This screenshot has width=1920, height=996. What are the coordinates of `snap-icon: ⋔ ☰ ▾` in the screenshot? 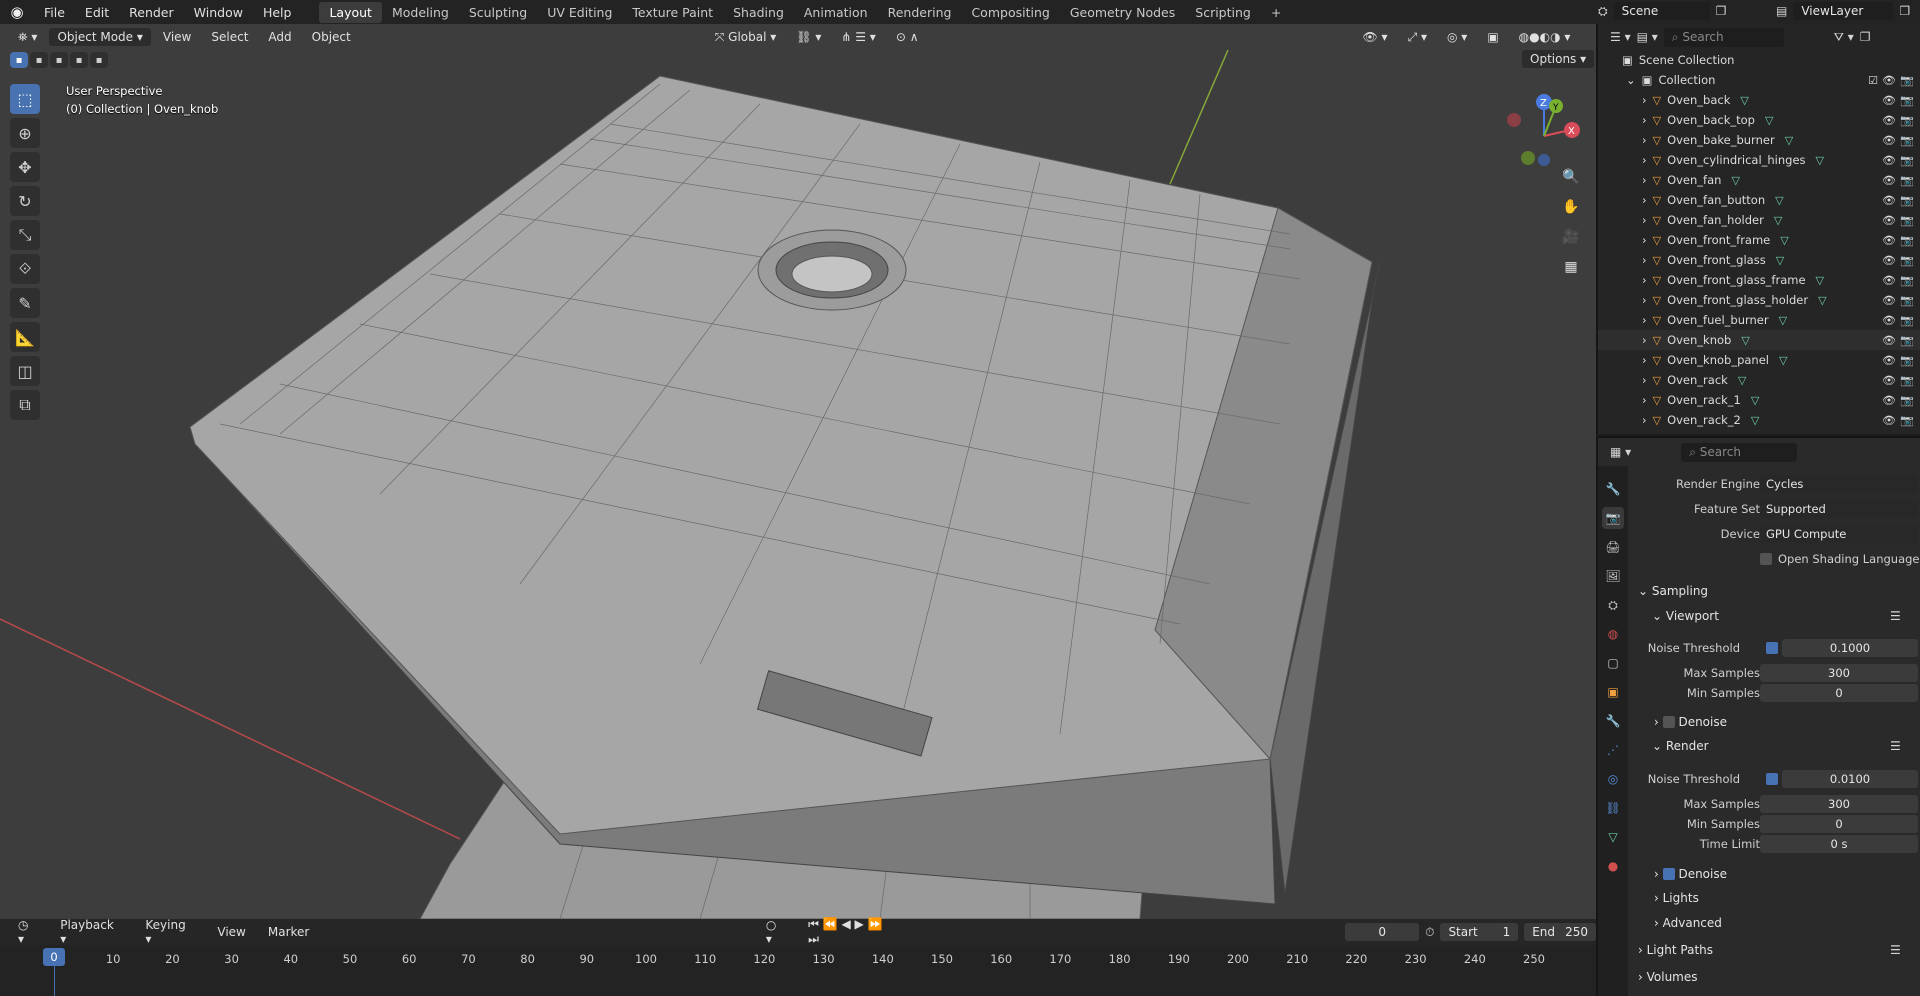 It's located at (858, 37).